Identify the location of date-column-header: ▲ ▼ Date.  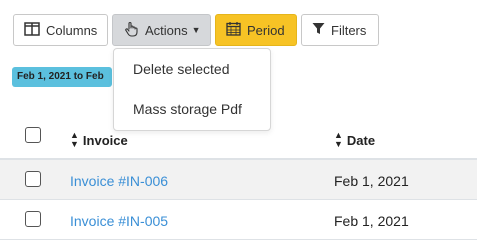
(354, 140).